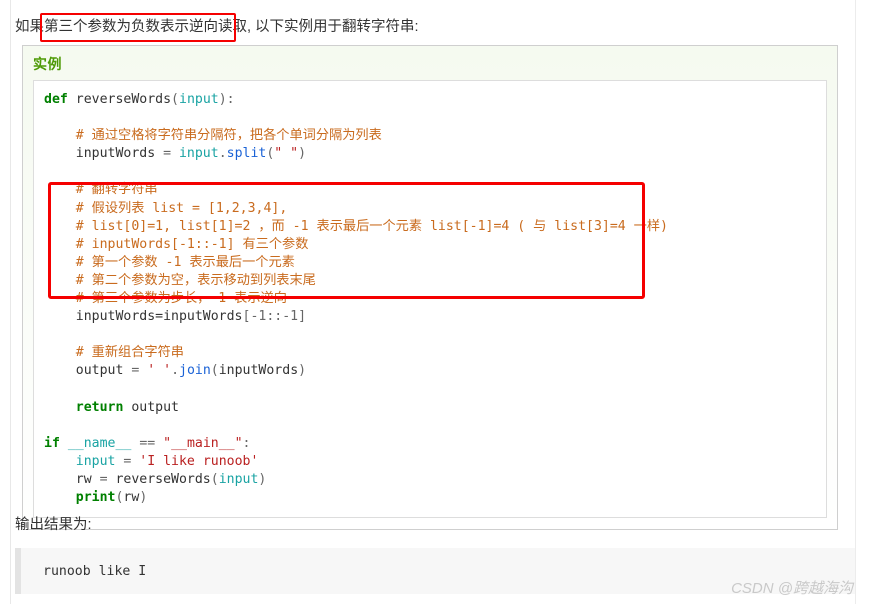 This screenshot has width=871, height=604. What do you see at coordinates (435, 571) in the screenshot?
I see `output-result-box: runoob like I` at bounding box center [435, 571].